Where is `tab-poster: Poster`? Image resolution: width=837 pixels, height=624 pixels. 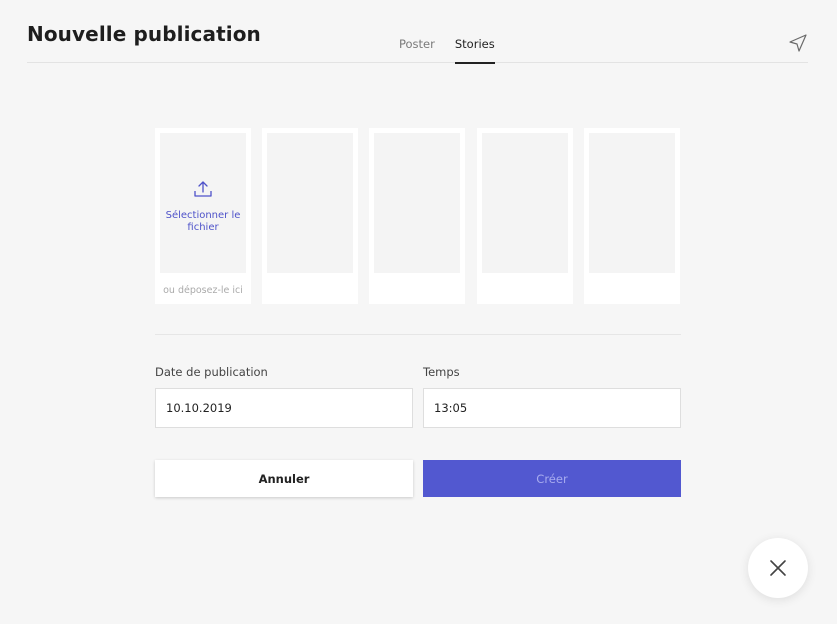 tab-poster: Poster is located at coordinates (417, 31).